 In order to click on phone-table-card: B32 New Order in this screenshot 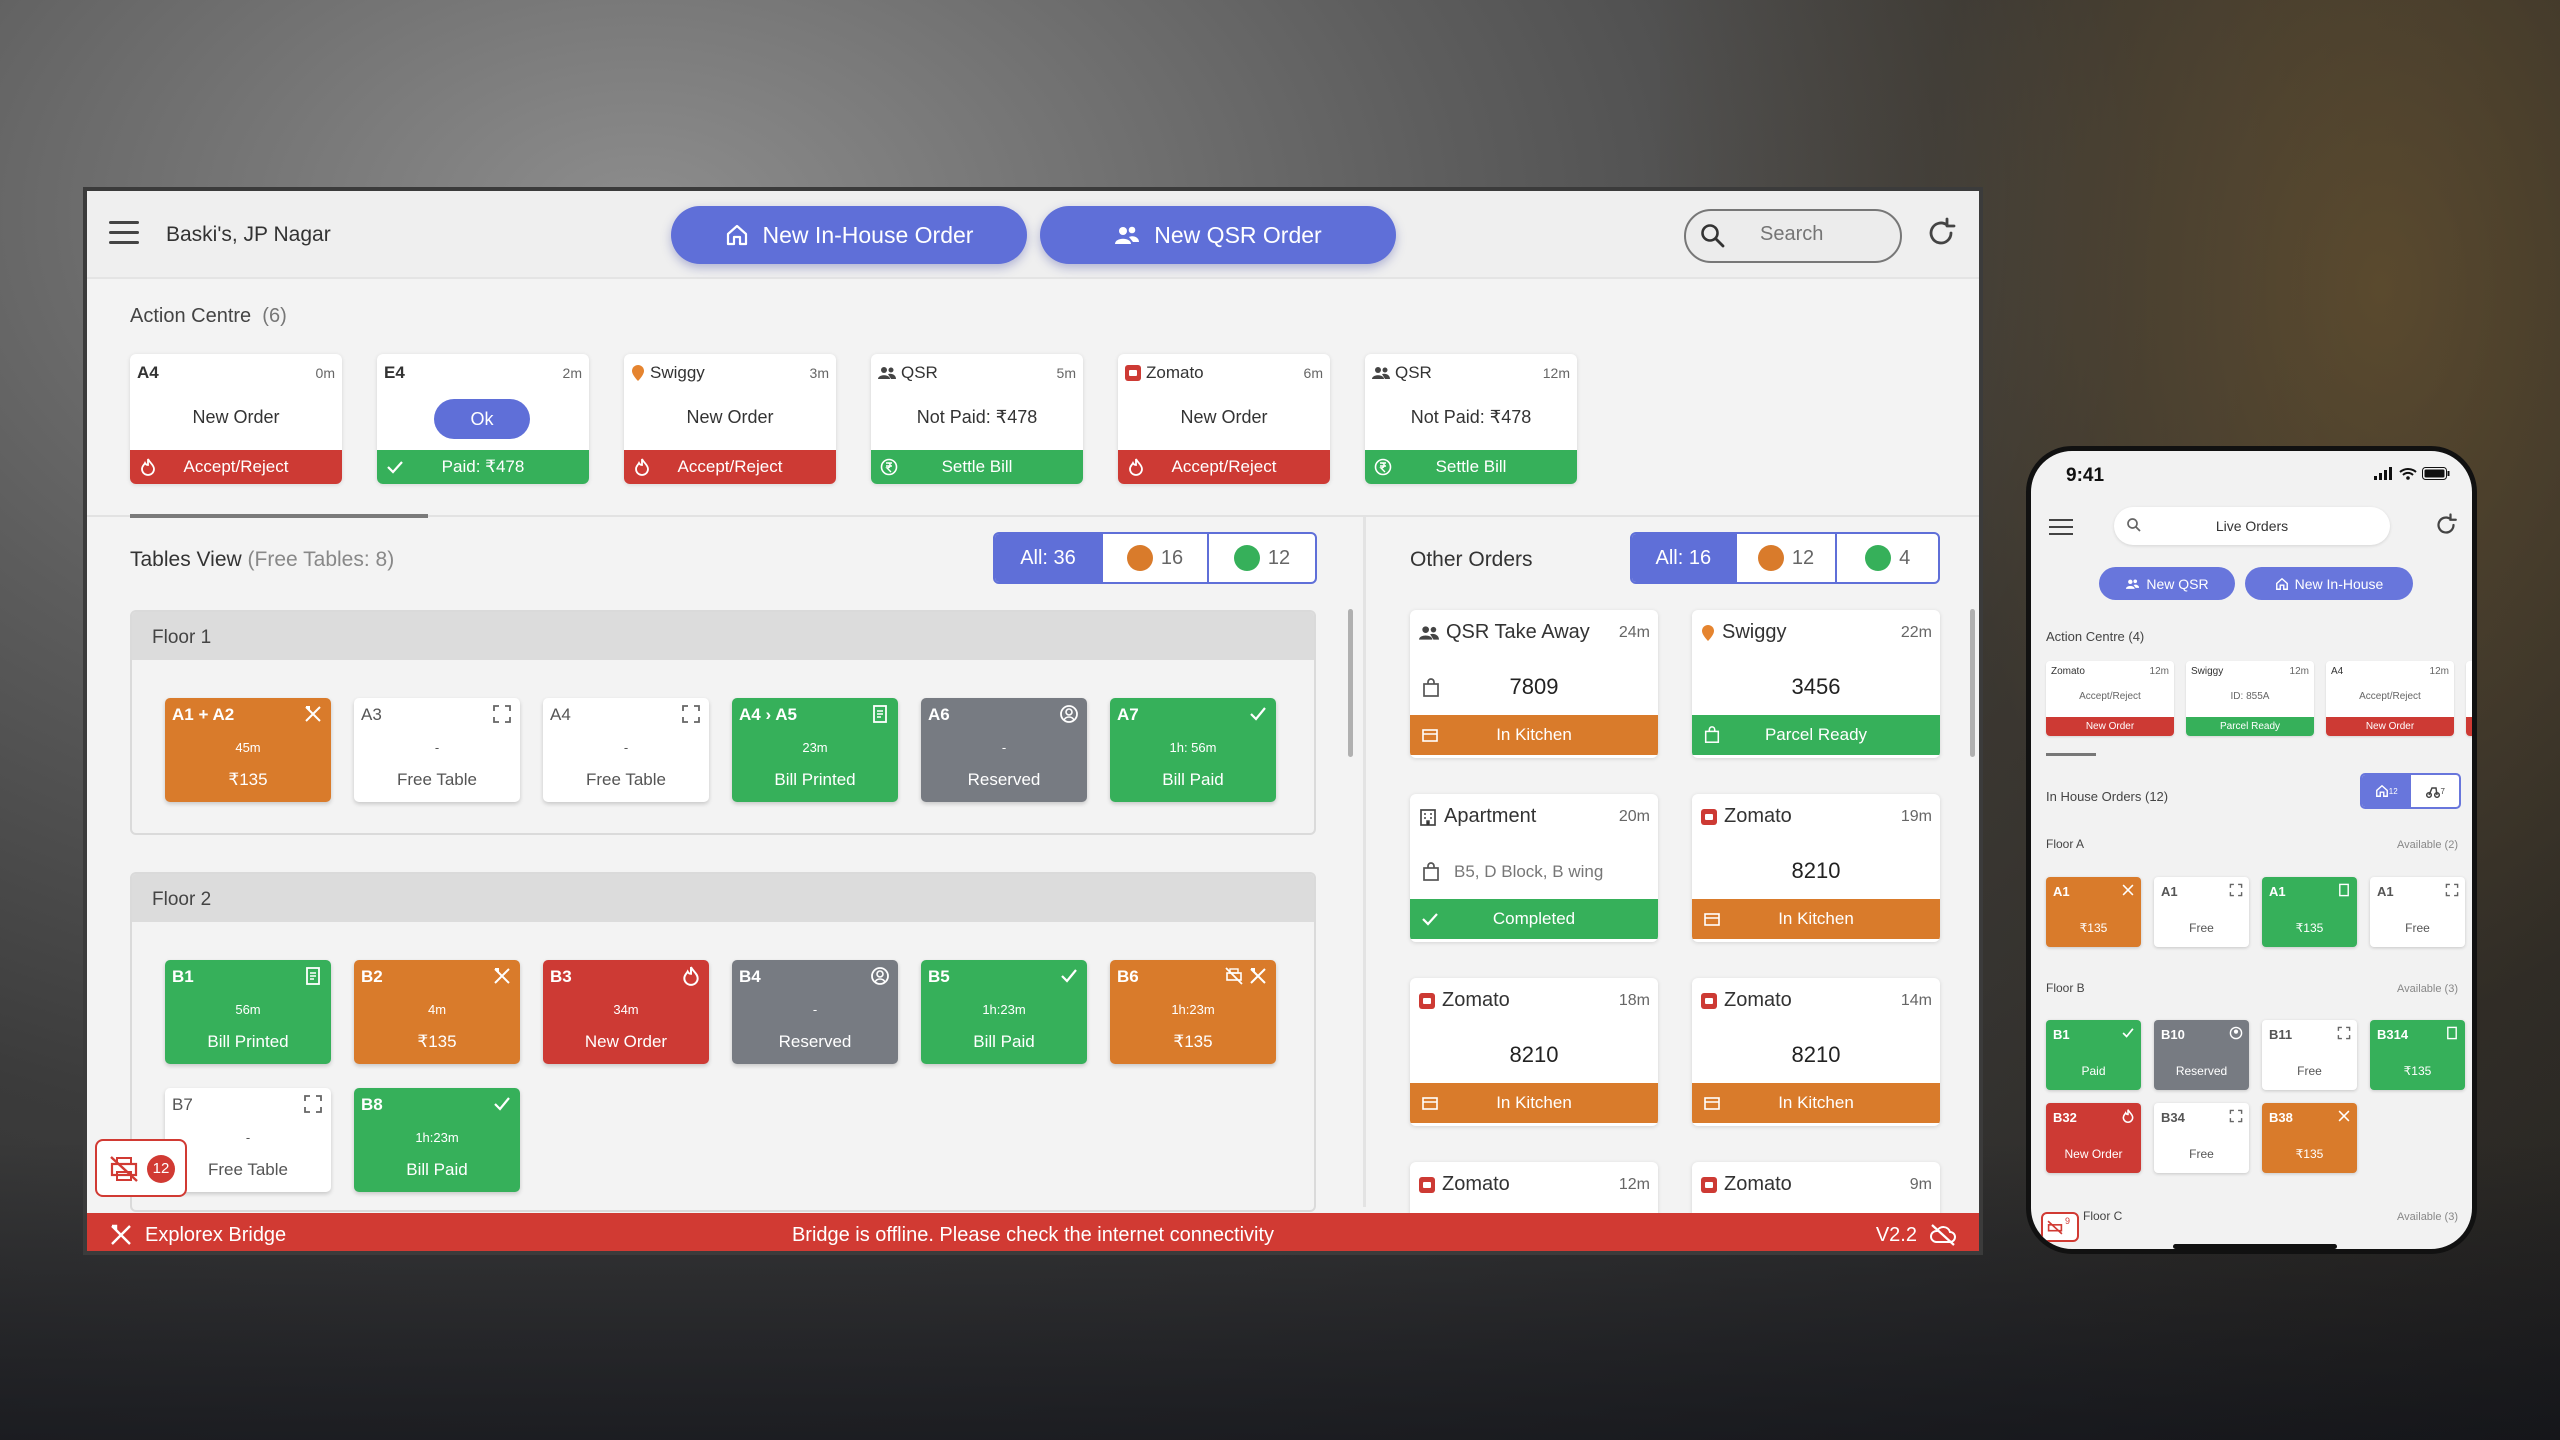, I will do `click(2093, 1138)`.